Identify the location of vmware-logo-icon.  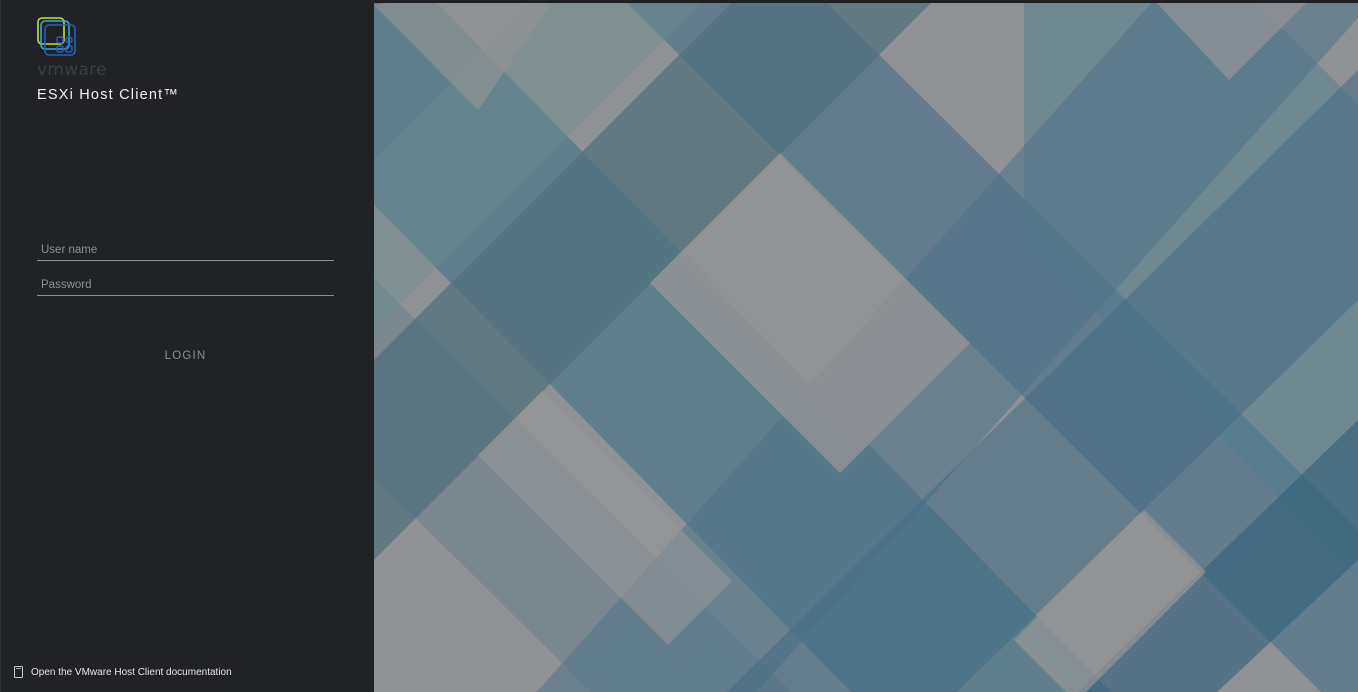
(56, 36).